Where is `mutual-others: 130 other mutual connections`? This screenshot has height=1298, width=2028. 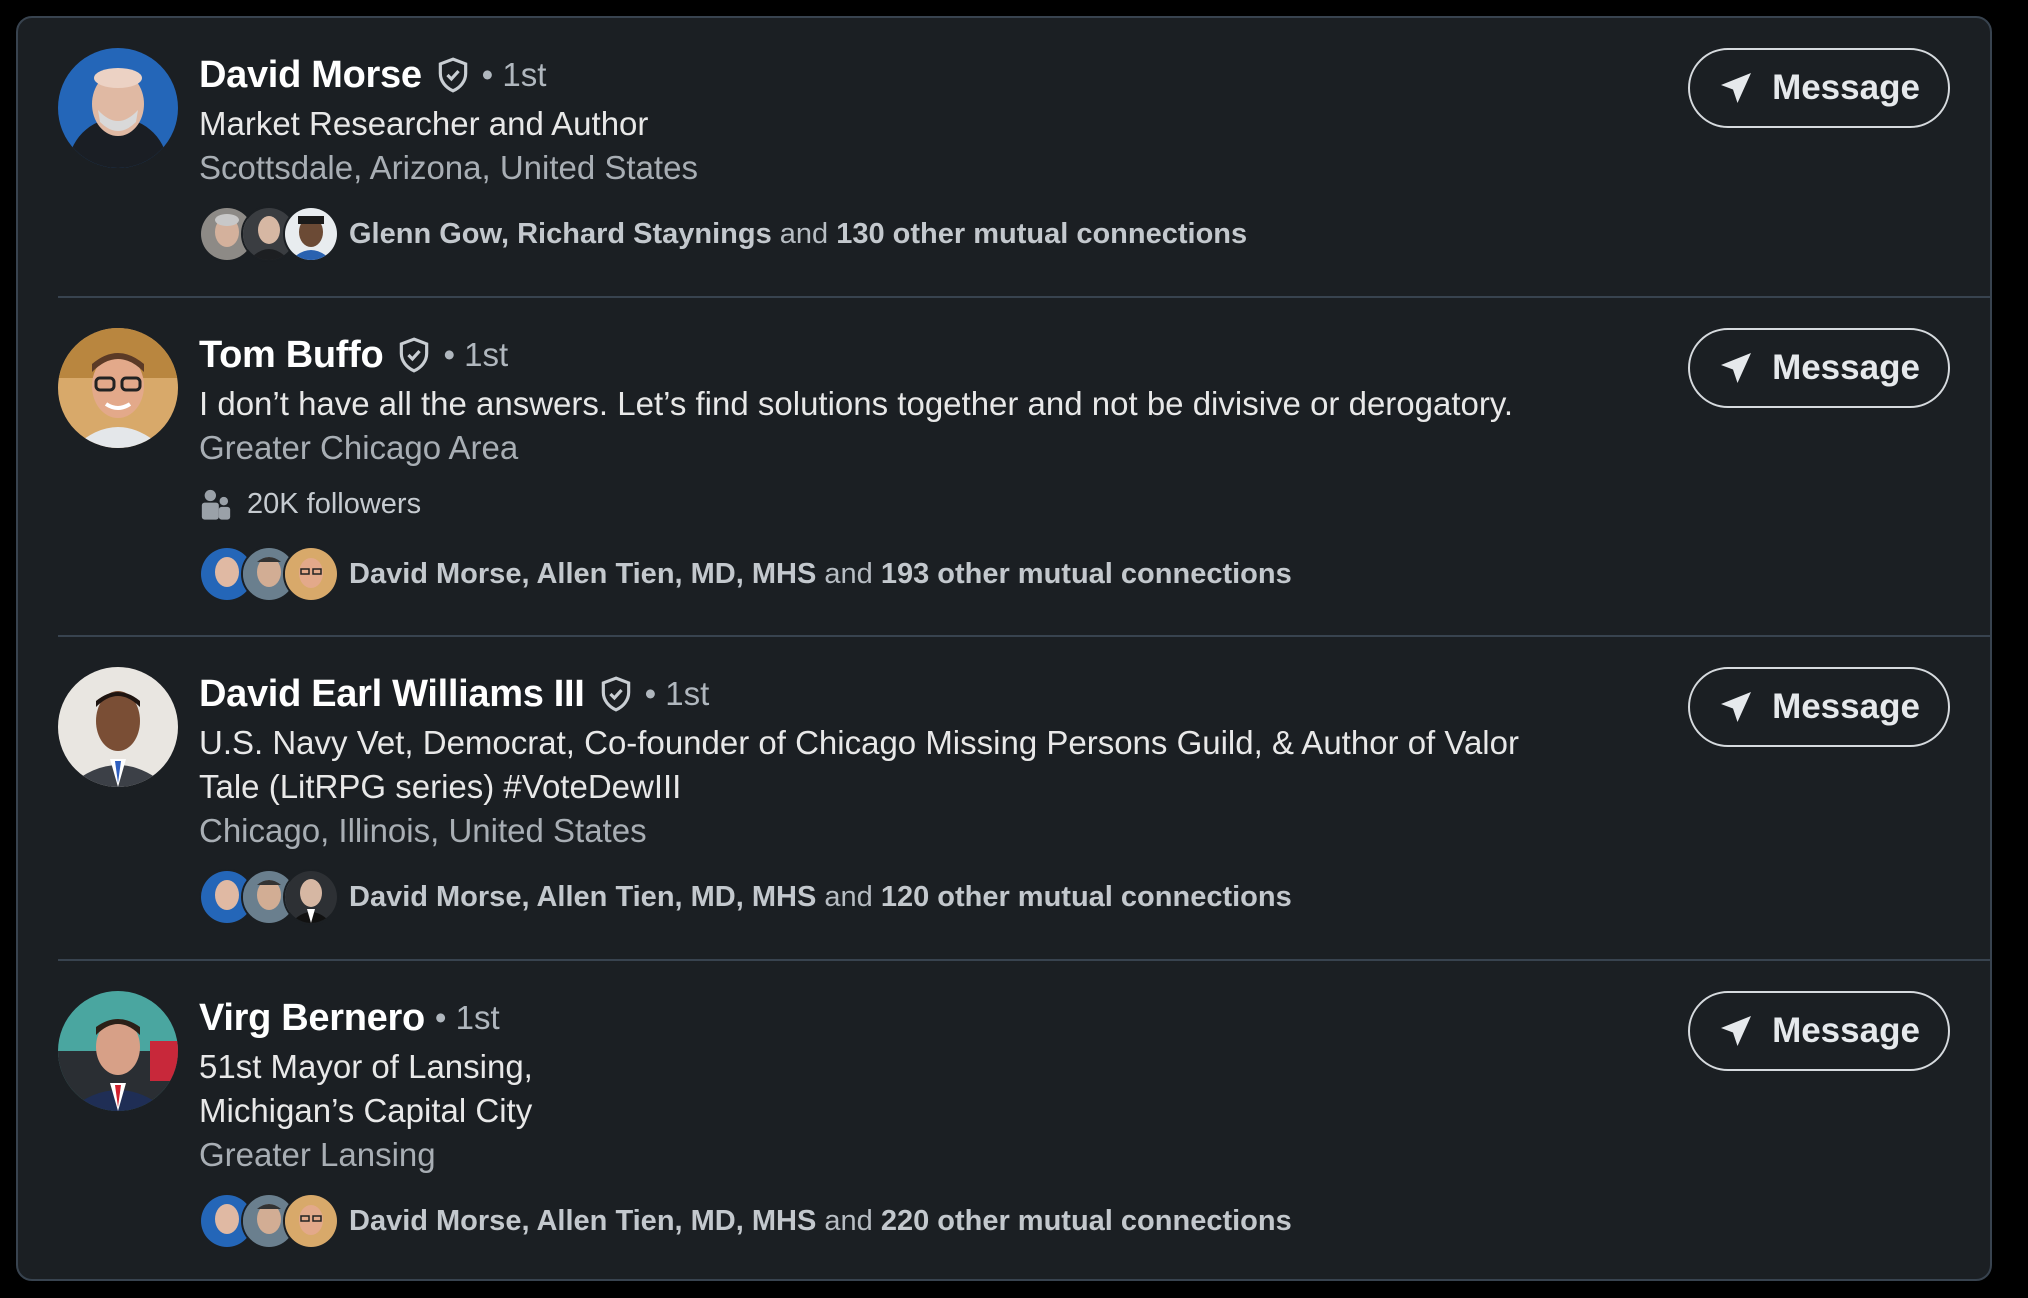
mutual-others: 130 other mutual connections is located at coordinates (1042, 233).